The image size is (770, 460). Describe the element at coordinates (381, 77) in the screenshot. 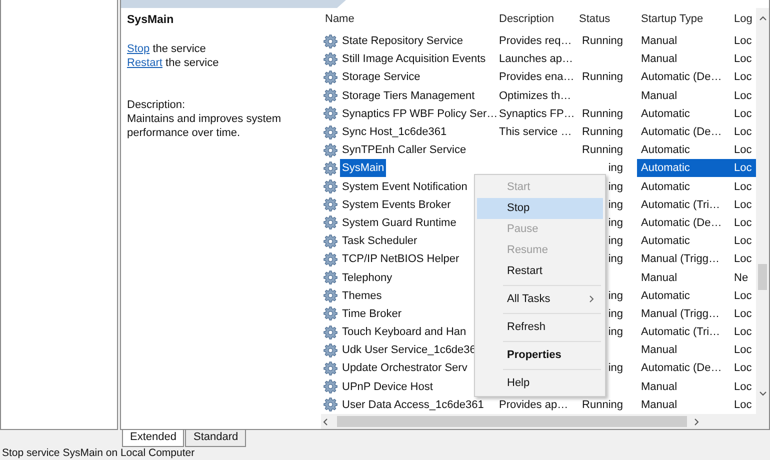

I see `service-name: Storage Service` at that location.